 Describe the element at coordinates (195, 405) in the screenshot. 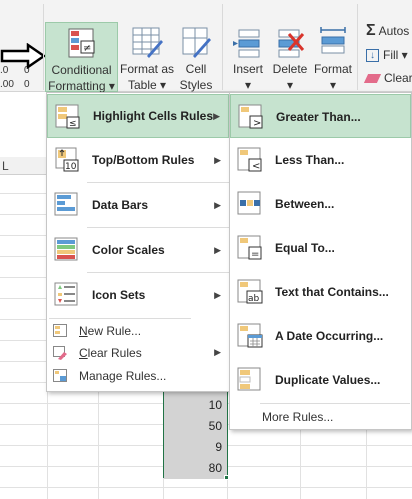

I see `cell-value: 10` at that location.